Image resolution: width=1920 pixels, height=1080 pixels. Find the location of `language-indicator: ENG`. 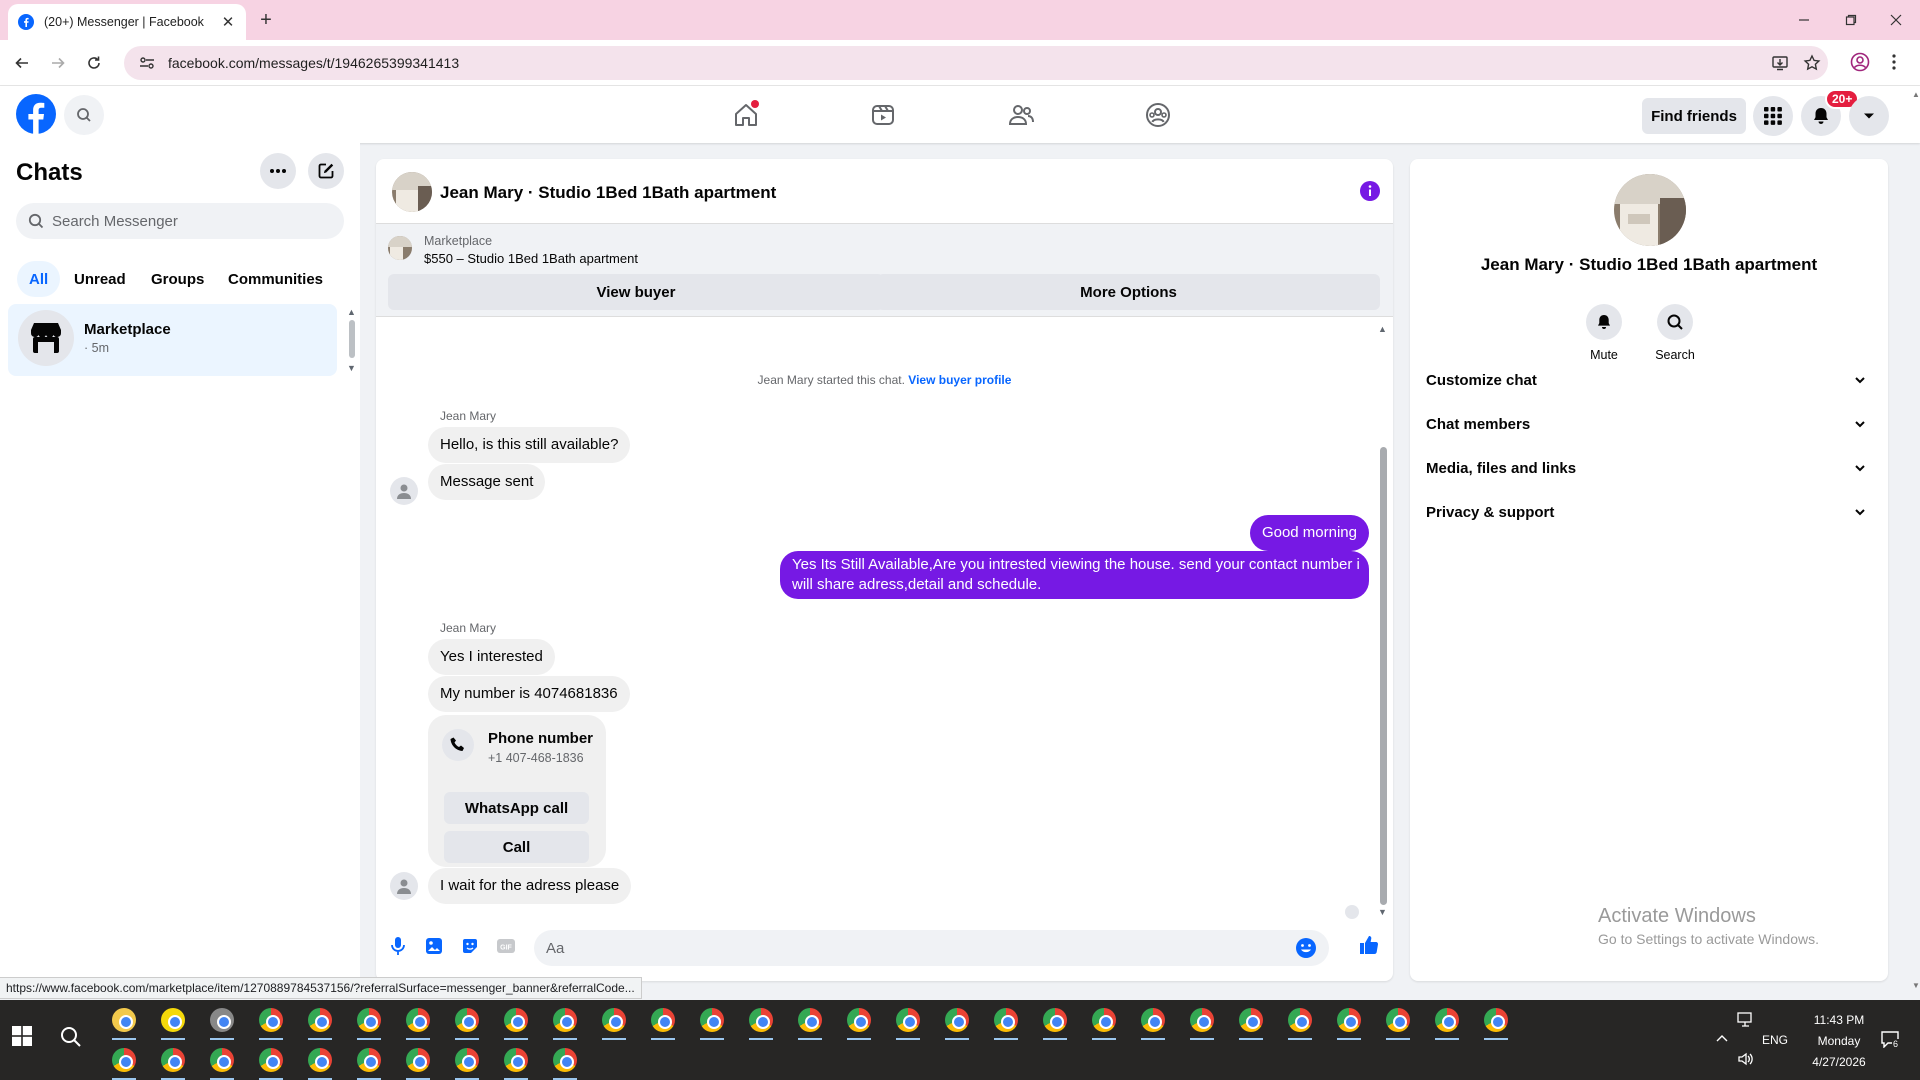

language-indicator: ENG is located at coordinates (1775, 1040).